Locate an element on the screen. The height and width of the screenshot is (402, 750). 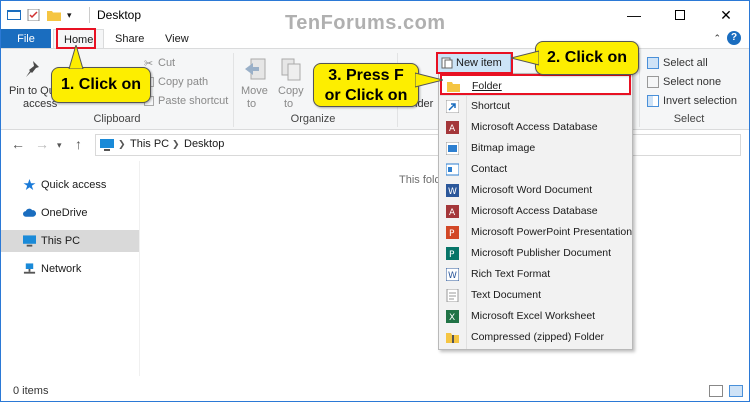
menu-item-label: Microsoft Excel Worksheet is located at coordinates (533, 316).